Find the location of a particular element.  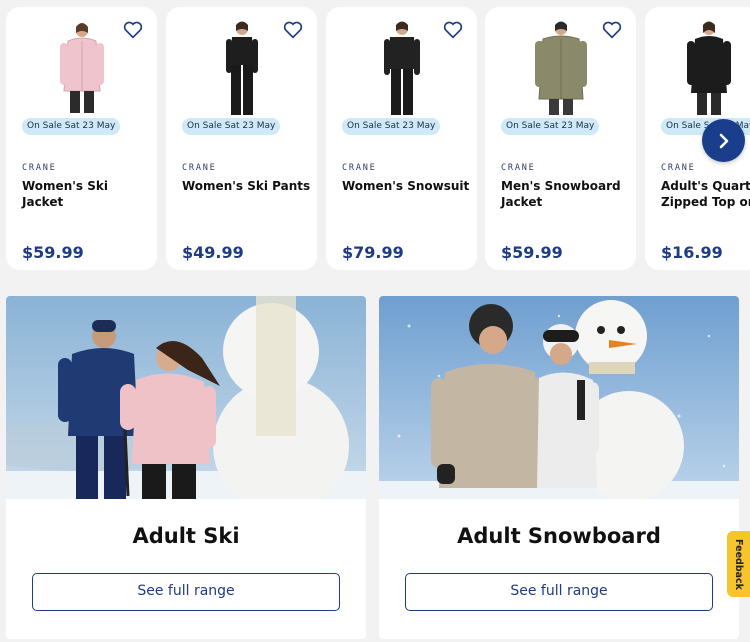

feedback-tab: Feedback is located at coordinates (738, 564).